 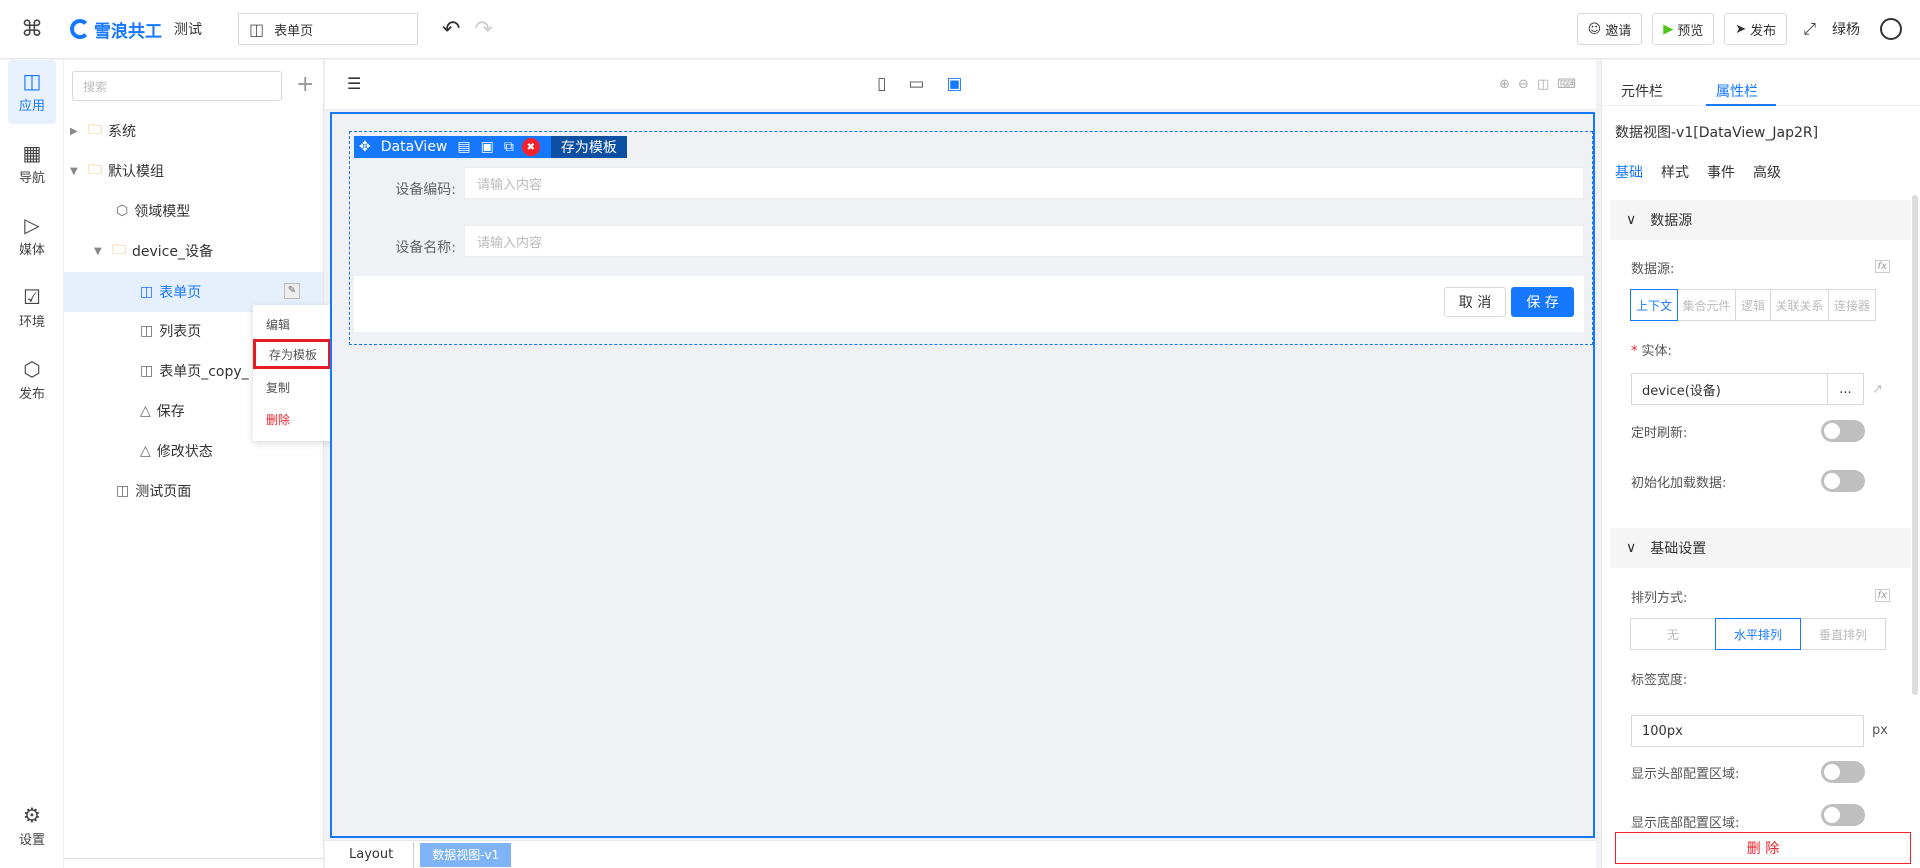 I want to click on subtab-advanced: 高级, so click(x=1767, y=172).